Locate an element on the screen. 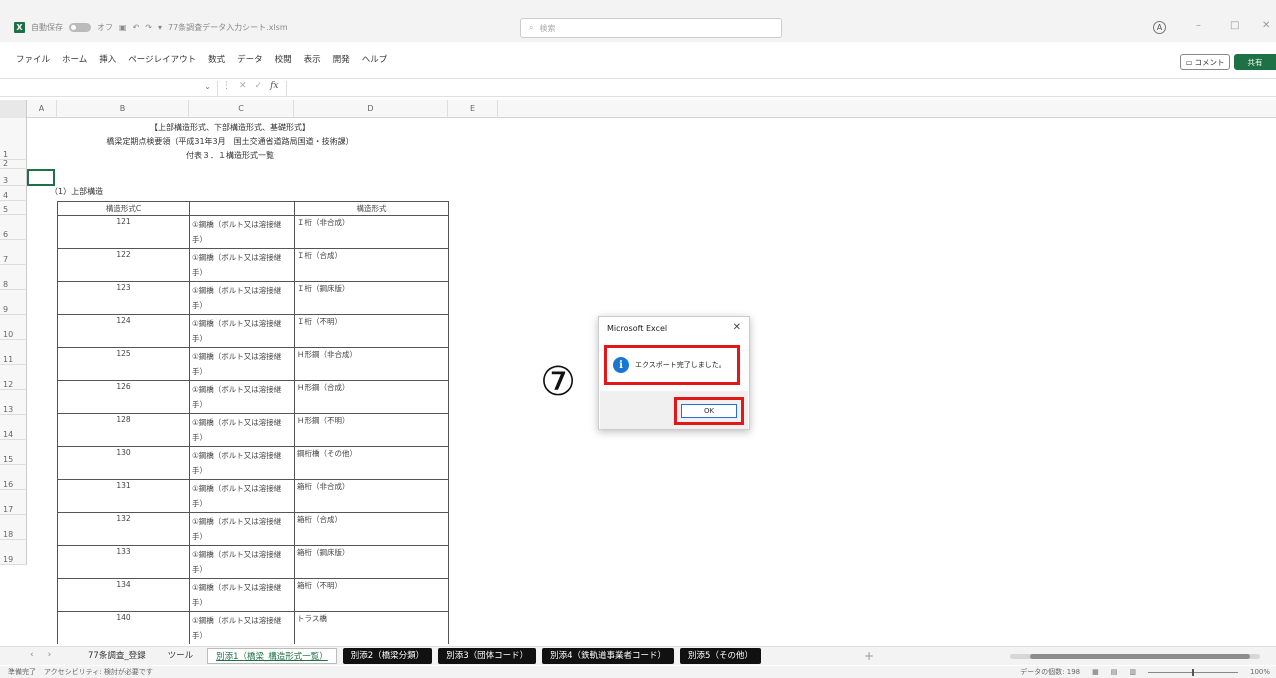  sheet-tab-annex2: 別添2（橋梁分類） is located at coordinates (387, 656).